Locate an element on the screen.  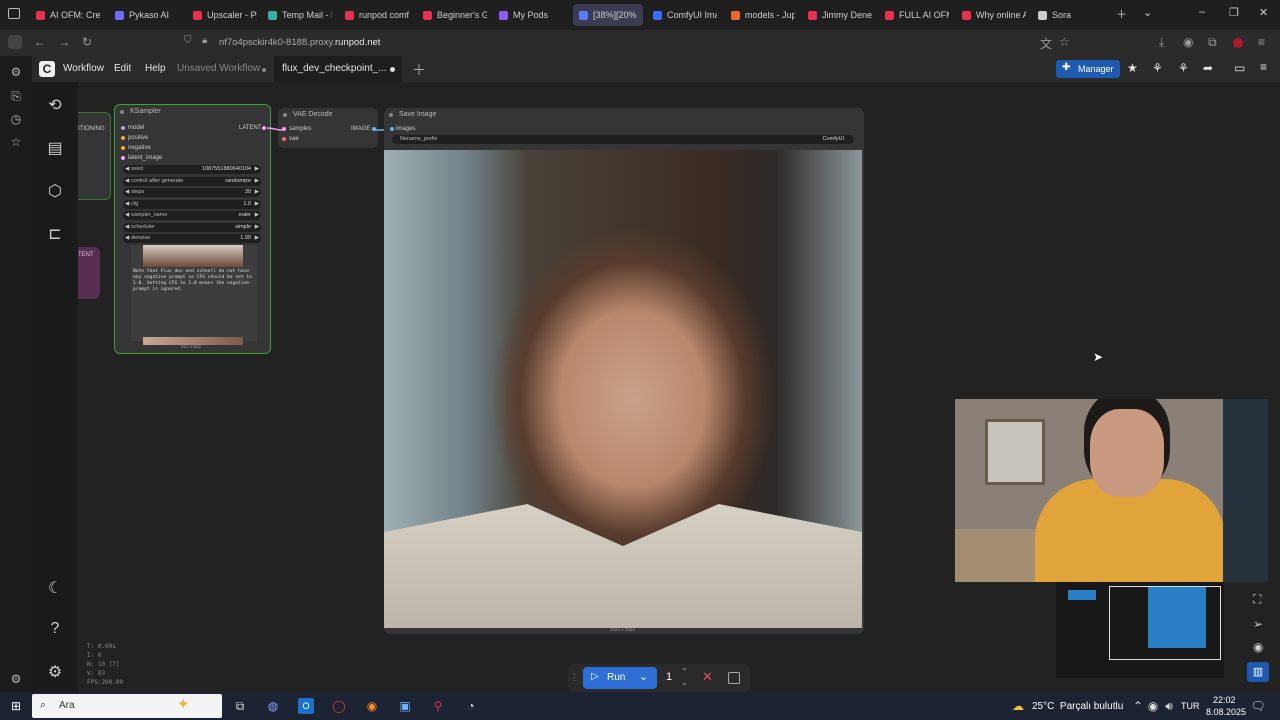
tray-app-icon: ◉ is located at coordinates (1153, 706).